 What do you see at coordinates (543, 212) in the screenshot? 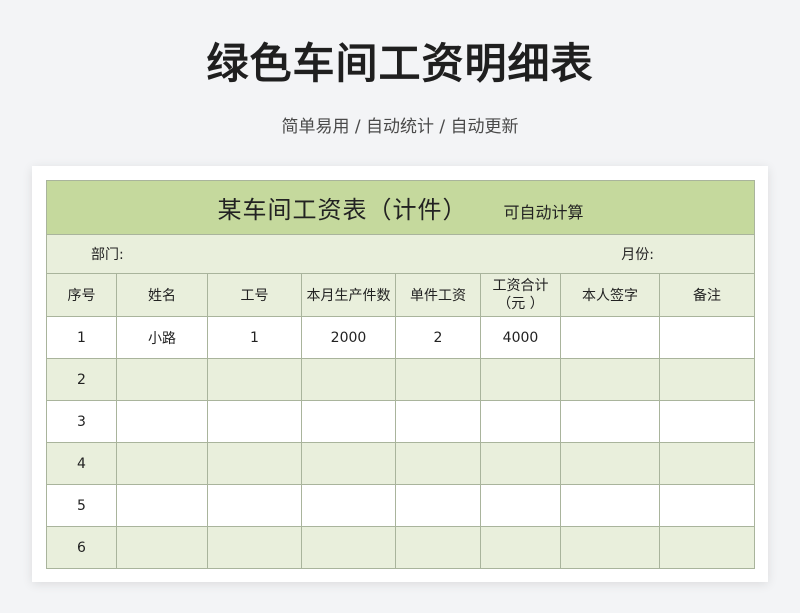
I see `sheet-note: 可自动计算` at bounding box center [543, 212].